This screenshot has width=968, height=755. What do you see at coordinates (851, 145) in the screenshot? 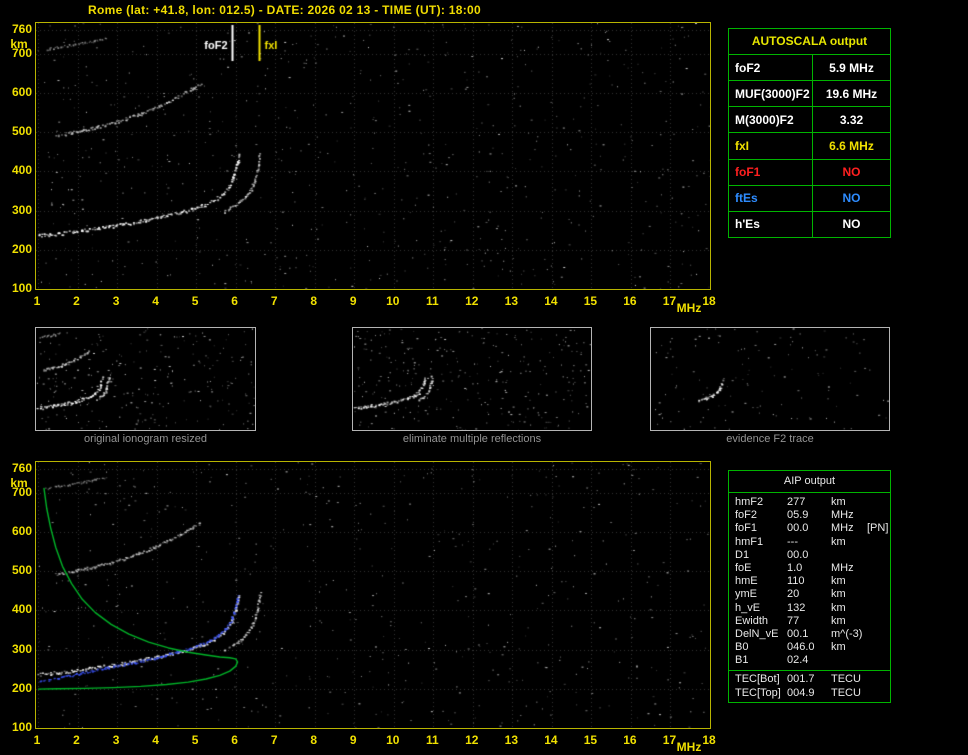
I see `autoscala-row-value: 6.6 MHz` at bounding box center [851, 145].